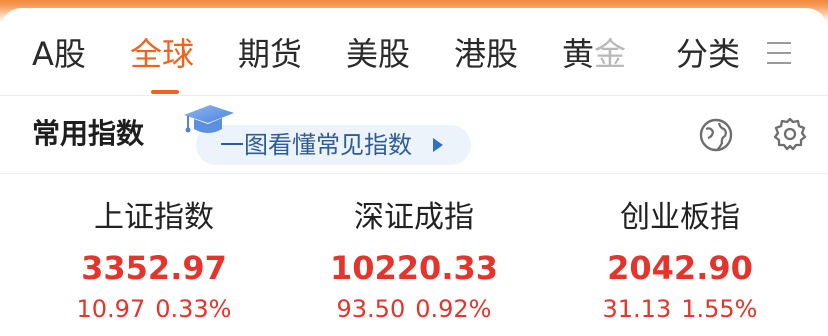 This screenshot has height=336, width=828. What do you see at coordinates (193, 309) in the screenshot?
I see `index-change-percent: 0.33%` at bounding box center [193, 309].